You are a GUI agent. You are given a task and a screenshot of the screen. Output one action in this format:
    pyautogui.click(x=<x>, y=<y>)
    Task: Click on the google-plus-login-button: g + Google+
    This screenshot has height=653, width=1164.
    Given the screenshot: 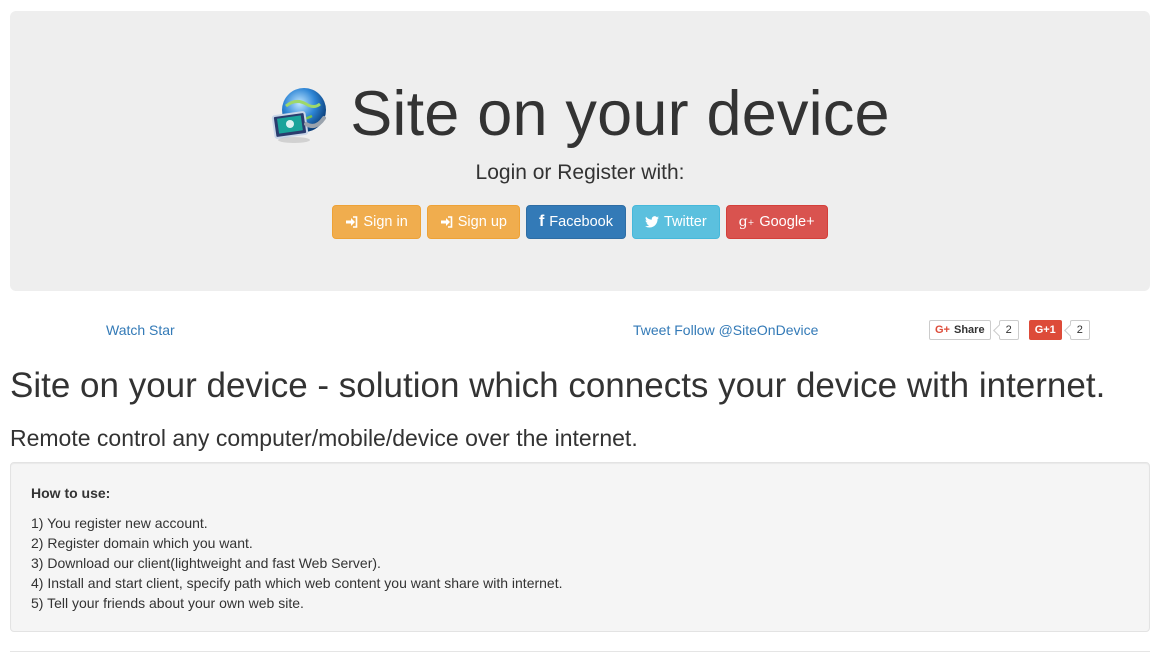 What is the action you would take?
    pyautogui.click(x=776, y=222)
    